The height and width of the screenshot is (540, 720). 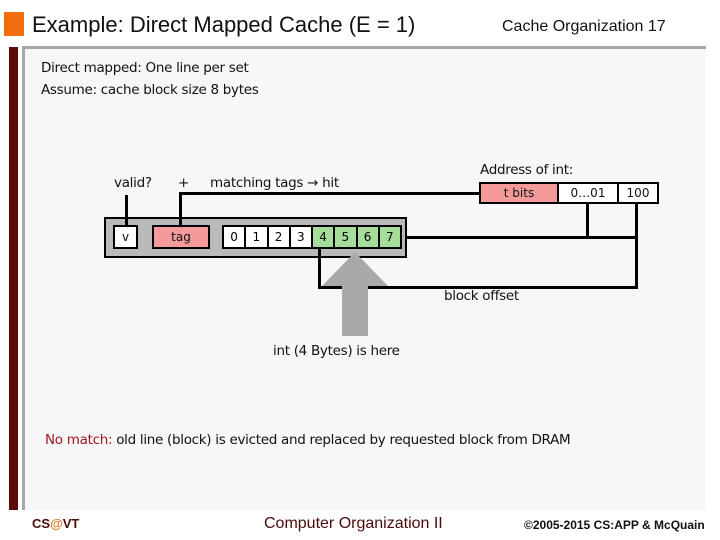 I want to click on offset-connector-vertical, so click(x=636, y=246).